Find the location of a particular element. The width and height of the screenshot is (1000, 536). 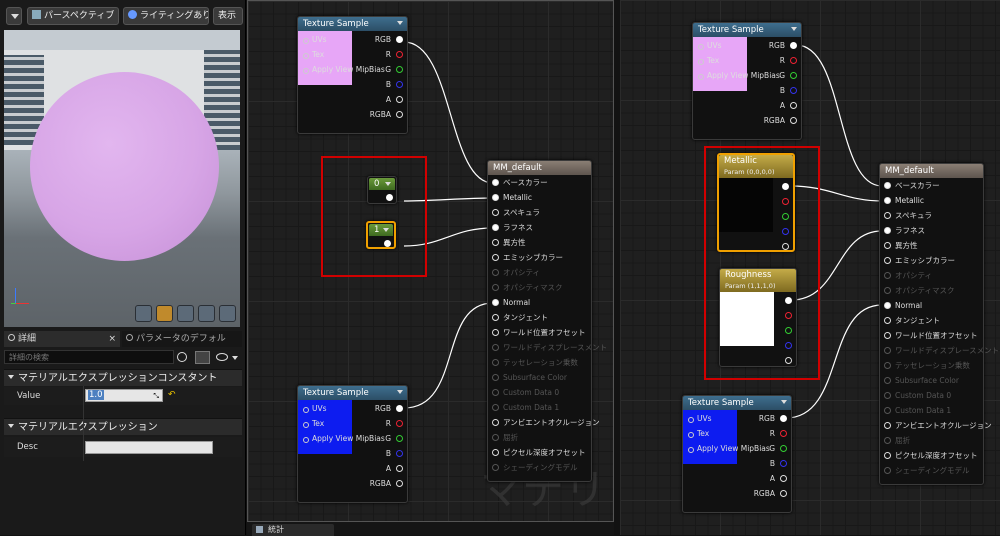

value-input: 1.0 ⤡ is located at coordinates (124, 395).